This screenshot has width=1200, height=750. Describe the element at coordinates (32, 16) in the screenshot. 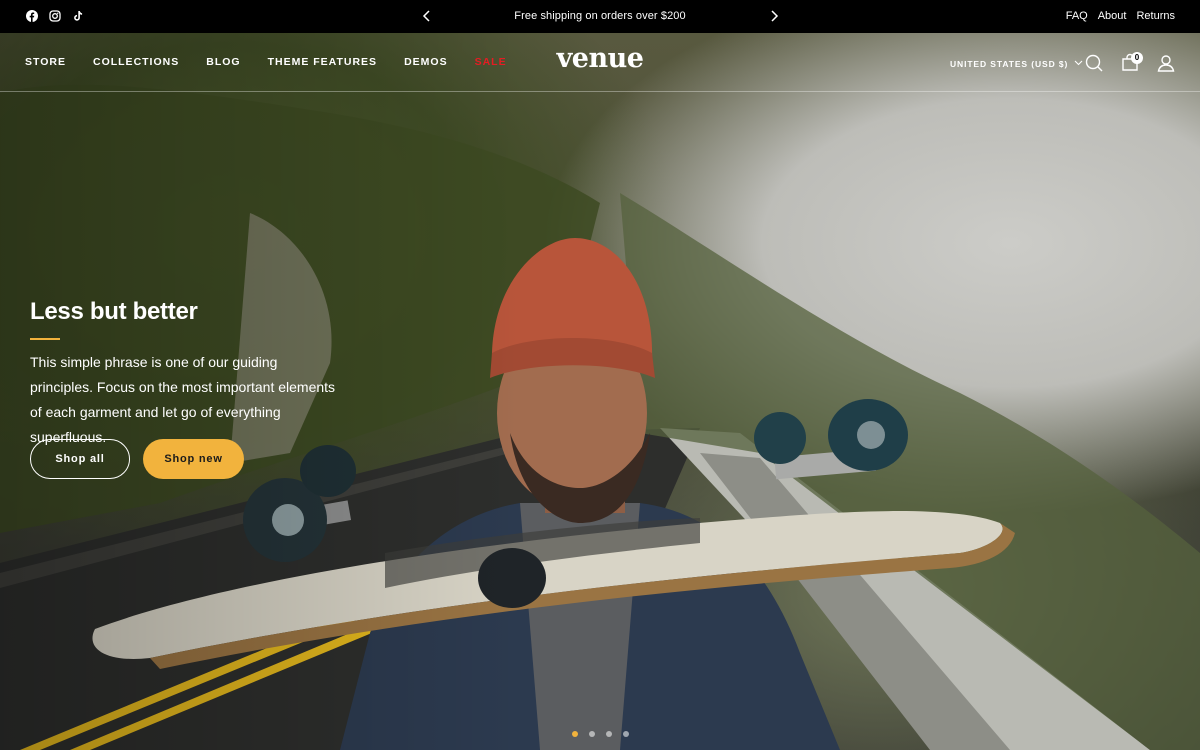

I see `facebook-icon` at that location.